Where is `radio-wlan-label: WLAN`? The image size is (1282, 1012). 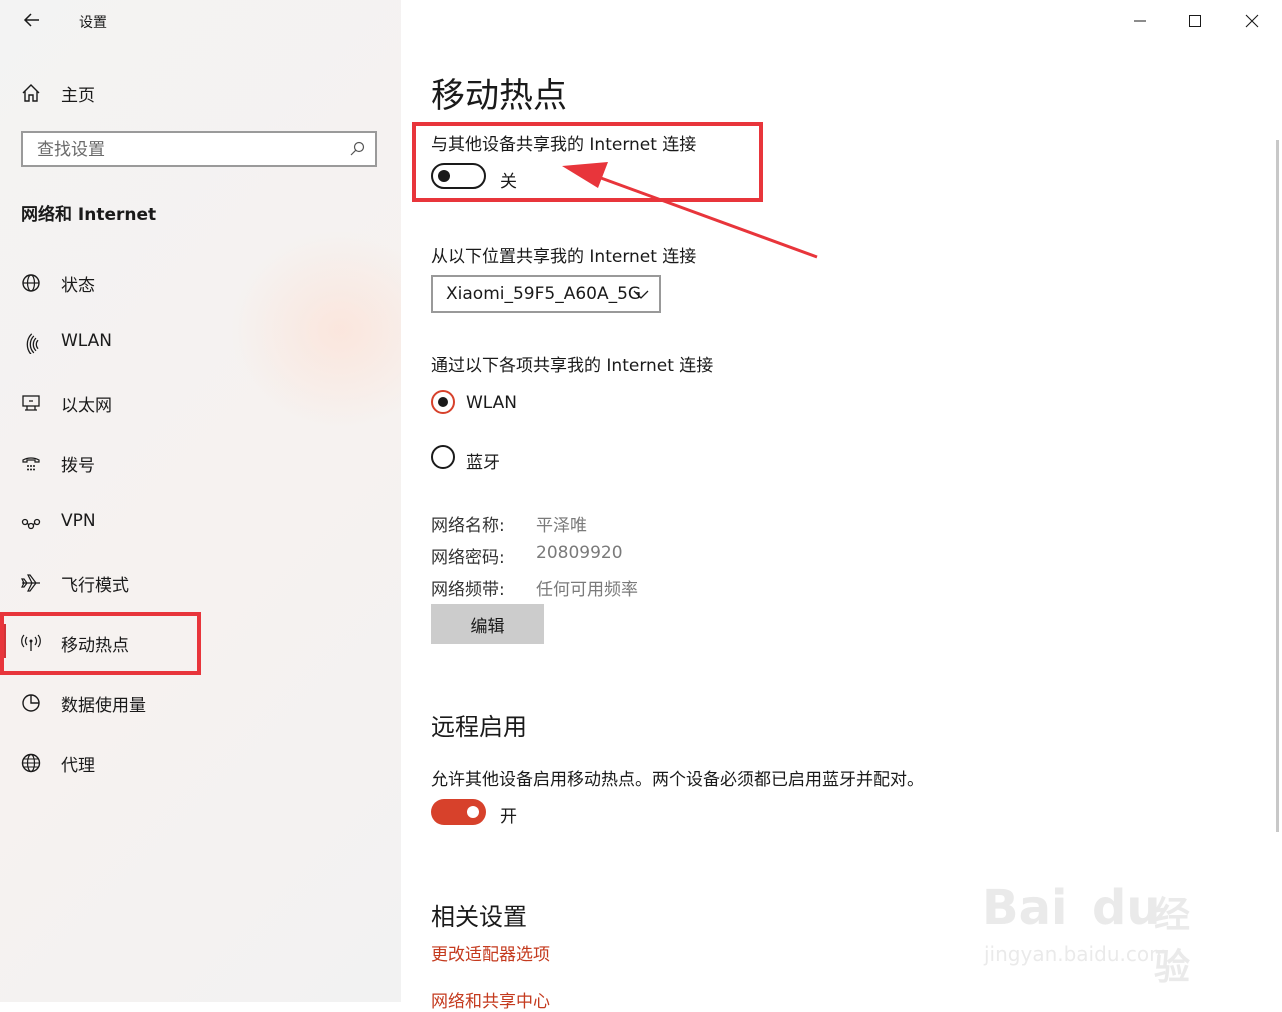
radio-wlan-label: WLAN is located at coordinates (491, 403).